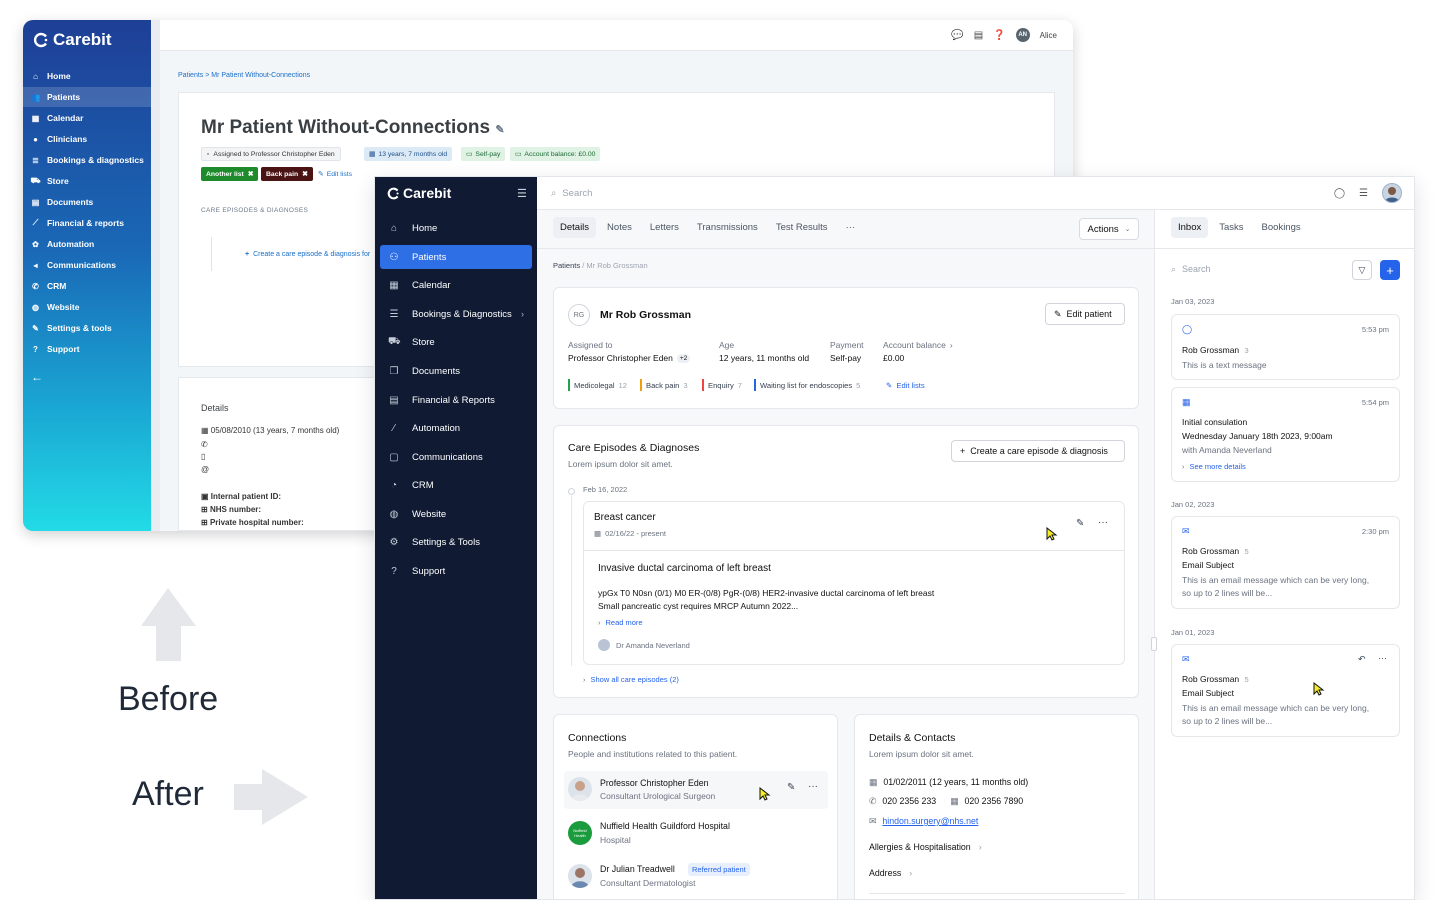 The image size is (1440, 900). Describe the element at coordinates (37, 377) in the screenshot. I see `arrow-left-icon: ←` at that location.